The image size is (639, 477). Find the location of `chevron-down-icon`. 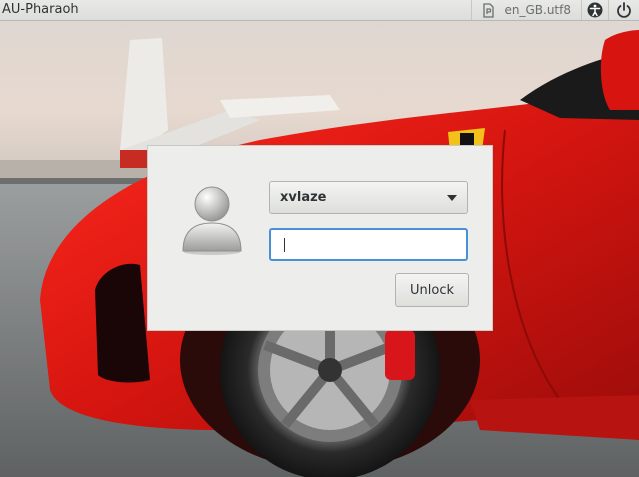

chevron-down-icon is located at coordinates (452, 198).